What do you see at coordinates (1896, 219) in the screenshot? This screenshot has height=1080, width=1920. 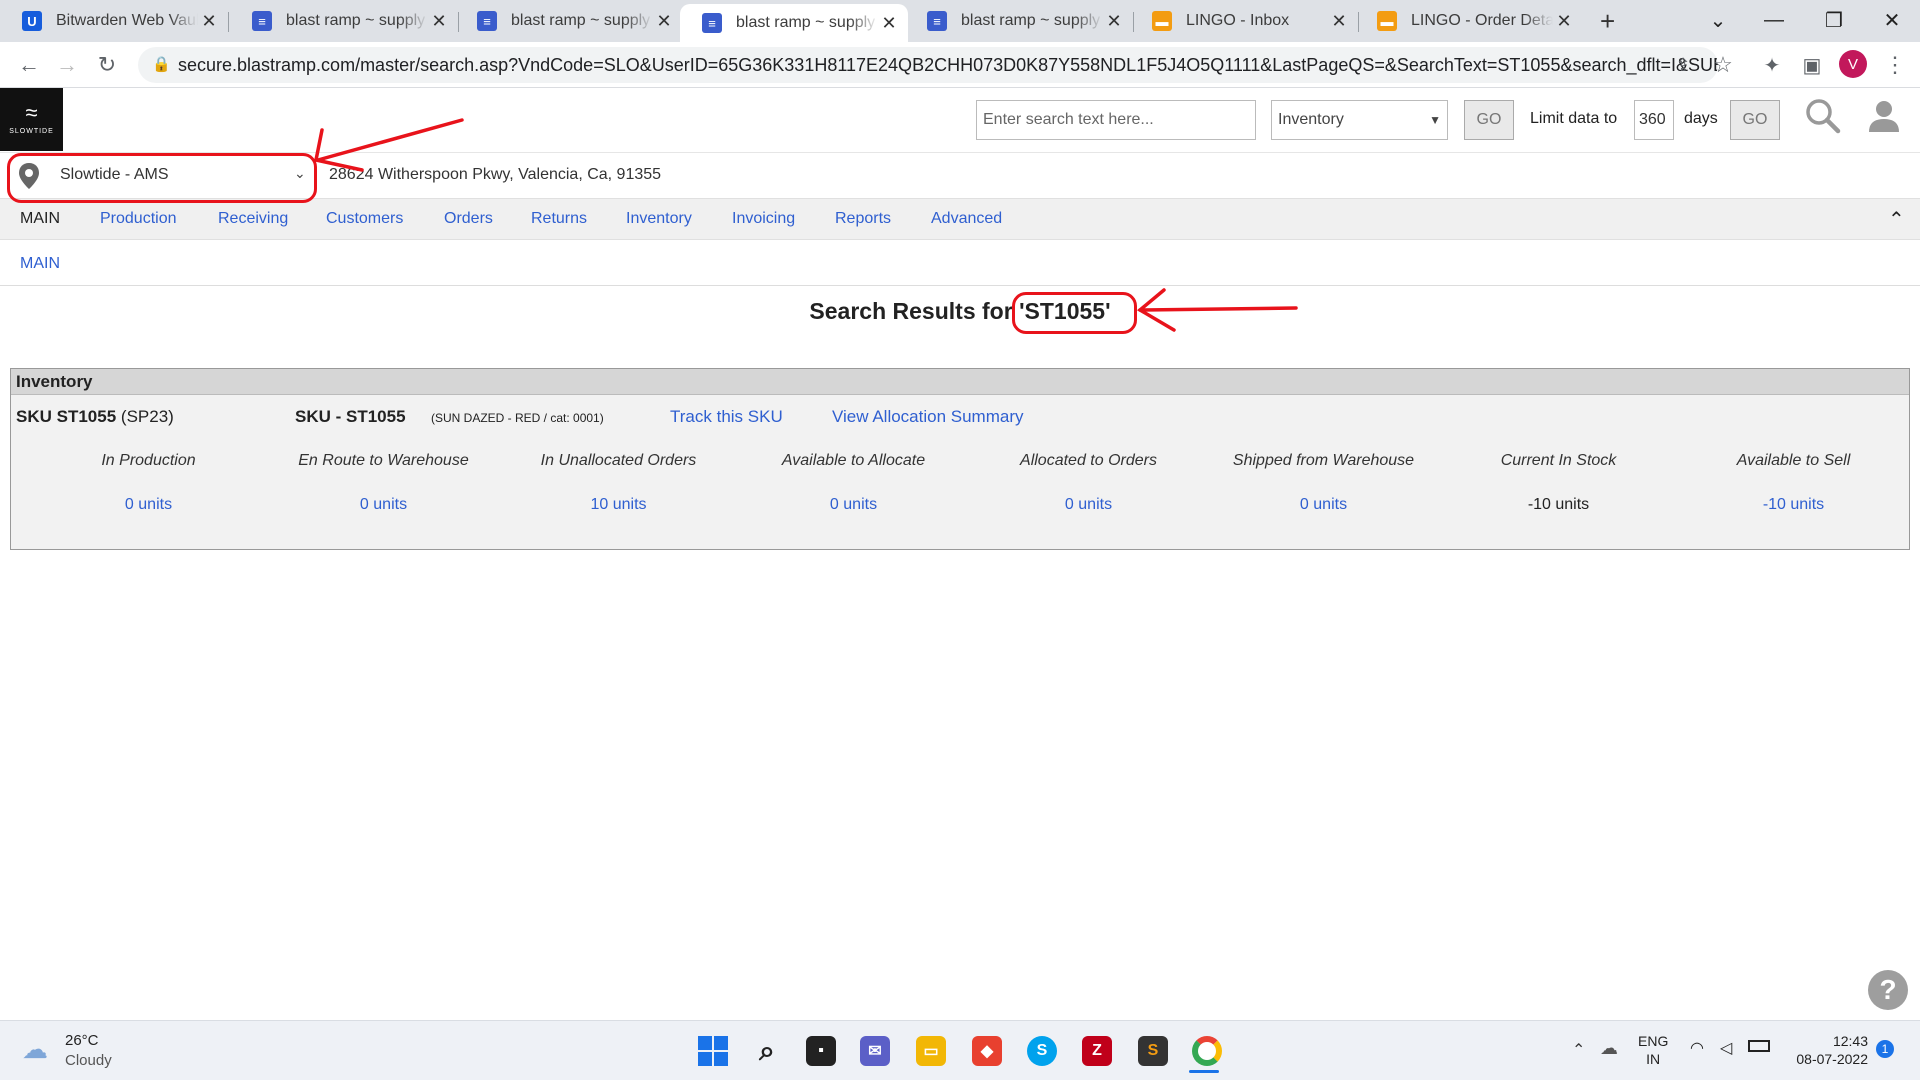 I see `collapse-chevron-icon: ⌃` at bounding box center [1896, 219].